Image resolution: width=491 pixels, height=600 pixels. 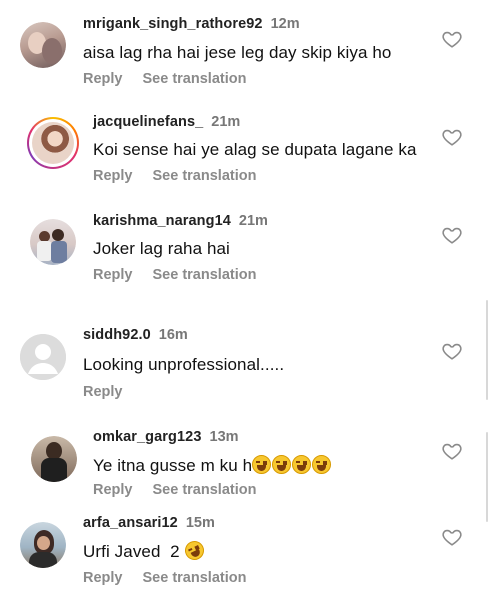 I want to click on comment-username: jacquelinefans_, so click(x=148, y=122).